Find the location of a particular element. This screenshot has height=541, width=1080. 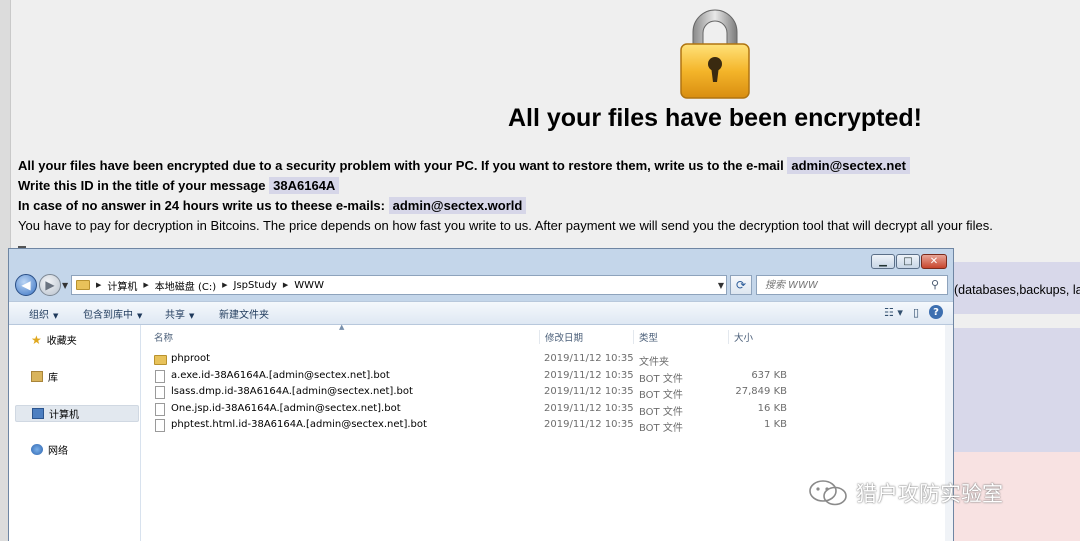

nav-item-computer: 计算机 is located at coordinates (77, 413).